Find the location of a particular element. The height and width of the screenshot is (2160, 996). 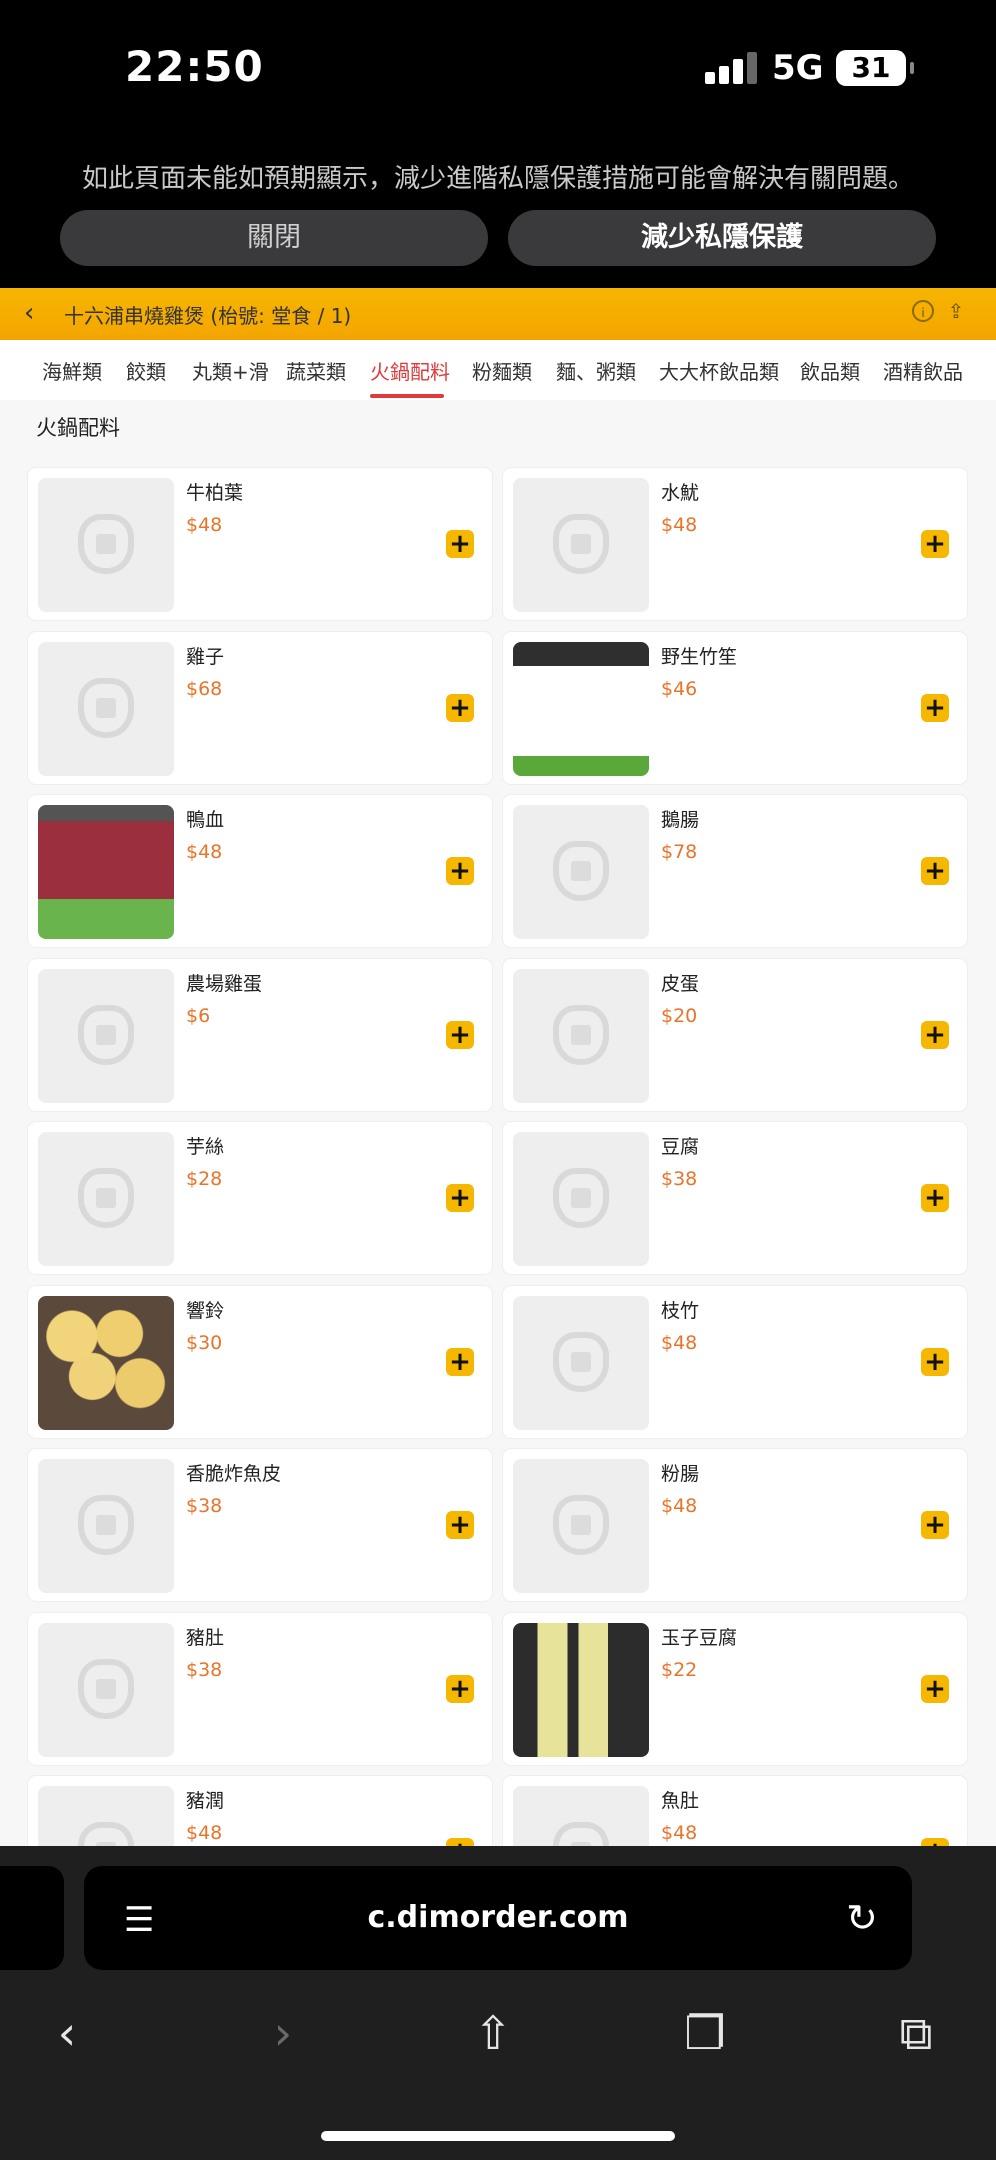

status-bar: 22:50 5G 31 is located at coordinates (498, 70).